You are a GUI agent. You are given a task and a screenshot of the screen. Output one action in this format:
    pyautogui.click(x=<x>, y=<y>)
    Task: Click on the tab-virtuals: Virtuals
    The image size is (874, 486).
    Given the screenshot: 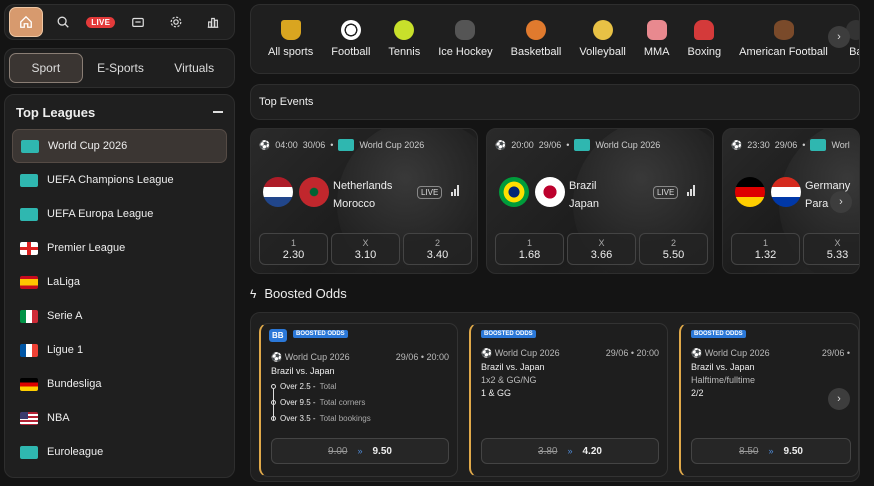 What is the action you would take?
    pyautogui.click(x=194, y=68)
    